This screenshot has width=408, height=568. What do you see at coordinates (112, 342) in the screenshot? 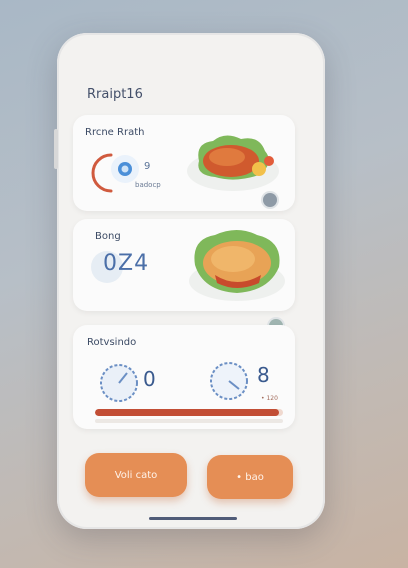
I see `card-title: Rotvsindo` at bounding box center [112, 342].